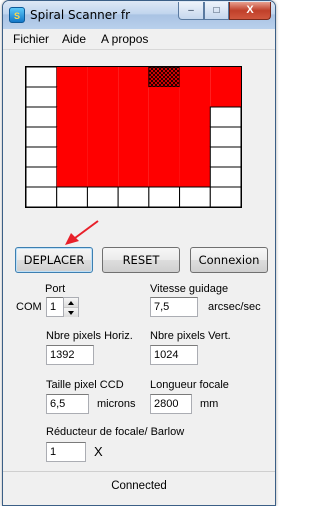 The height and width of the screenshot is (506, 320). What do you see at coordinates (74, 39) in the screenshot?
I see `menu-aide: Aide` at bounding box center [74, 39].